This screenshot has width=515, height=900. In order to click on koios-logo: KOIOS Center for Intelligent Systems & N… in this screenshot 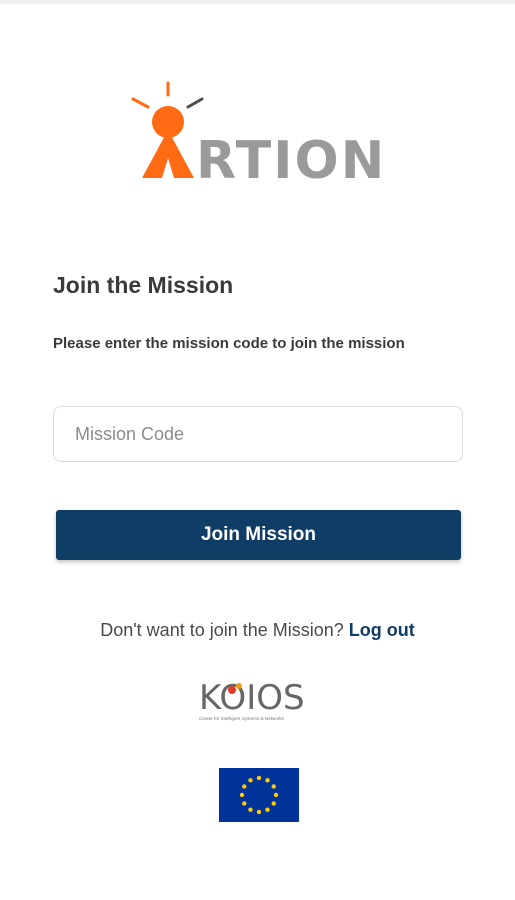, I will do `click(257, 701)`.